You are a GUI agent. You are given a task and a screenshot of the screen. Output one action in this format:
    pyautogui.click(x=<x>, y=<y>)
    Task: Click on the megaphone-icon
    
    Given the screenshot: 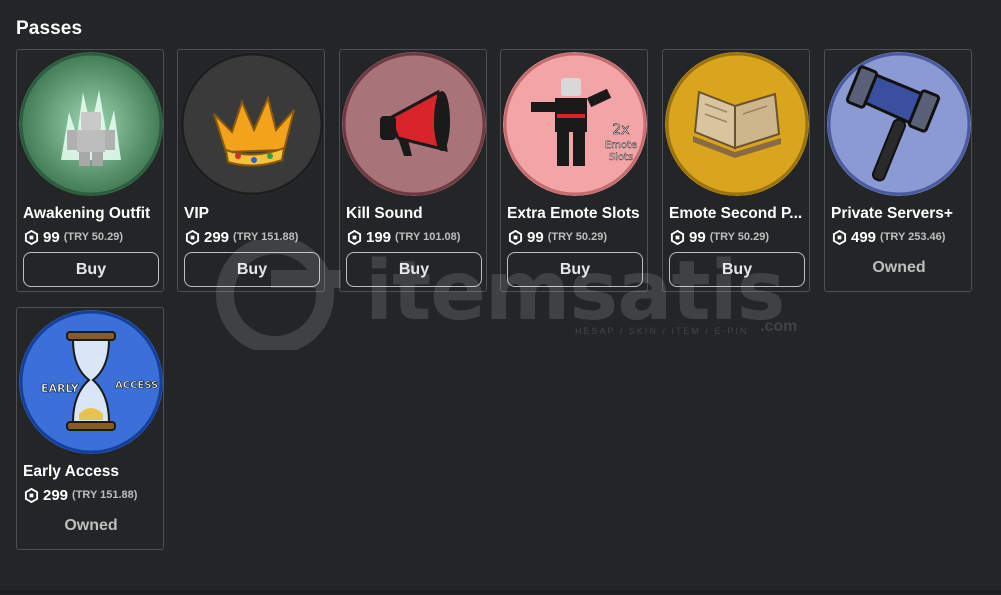 What is the action you would take?
    pyautogui.click(x=414, y=124)
    